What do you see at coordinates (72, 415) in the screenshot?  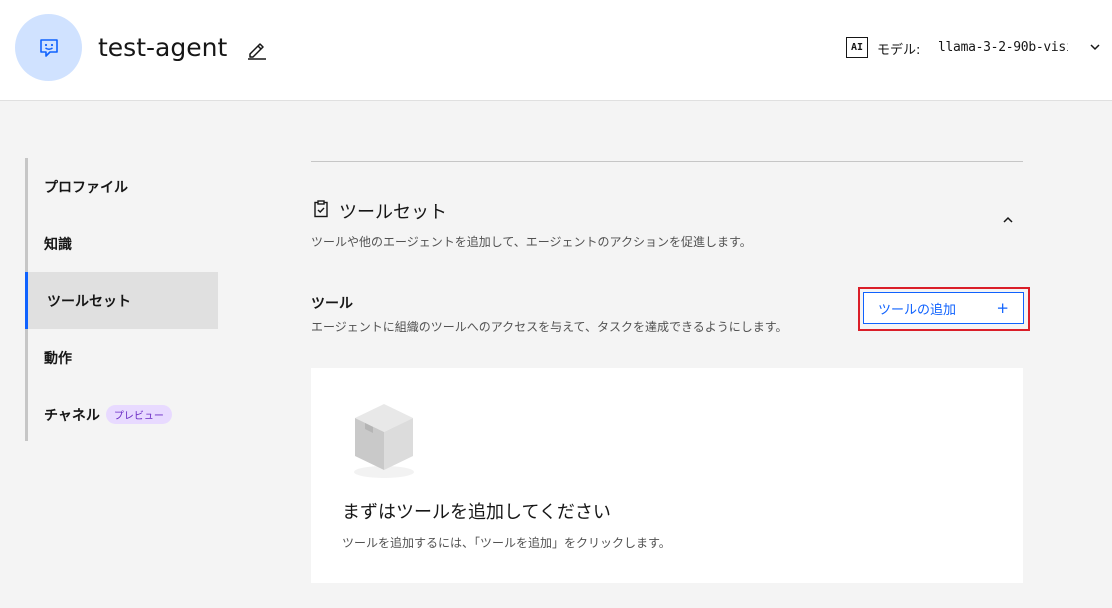 I see `sidebar-item-label: チャネル` at bounding box center [72, 415].